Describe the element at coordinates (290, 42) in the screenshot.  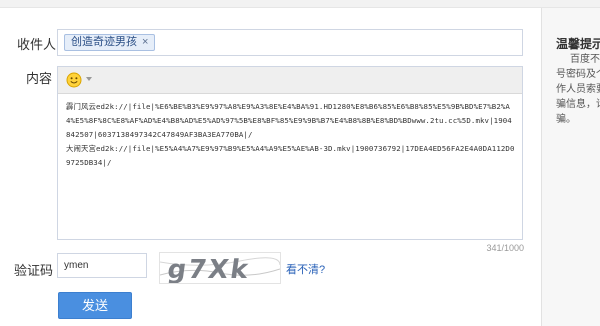
I see `recipient-field: 创造奇迹男孩 ×` at that location.